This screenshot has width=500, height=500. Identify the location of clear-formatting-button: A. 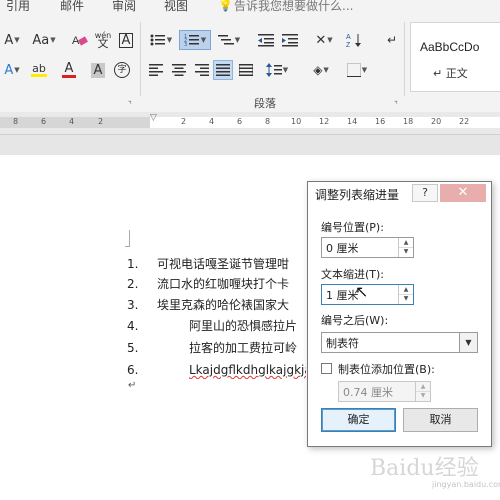
(80, 40).